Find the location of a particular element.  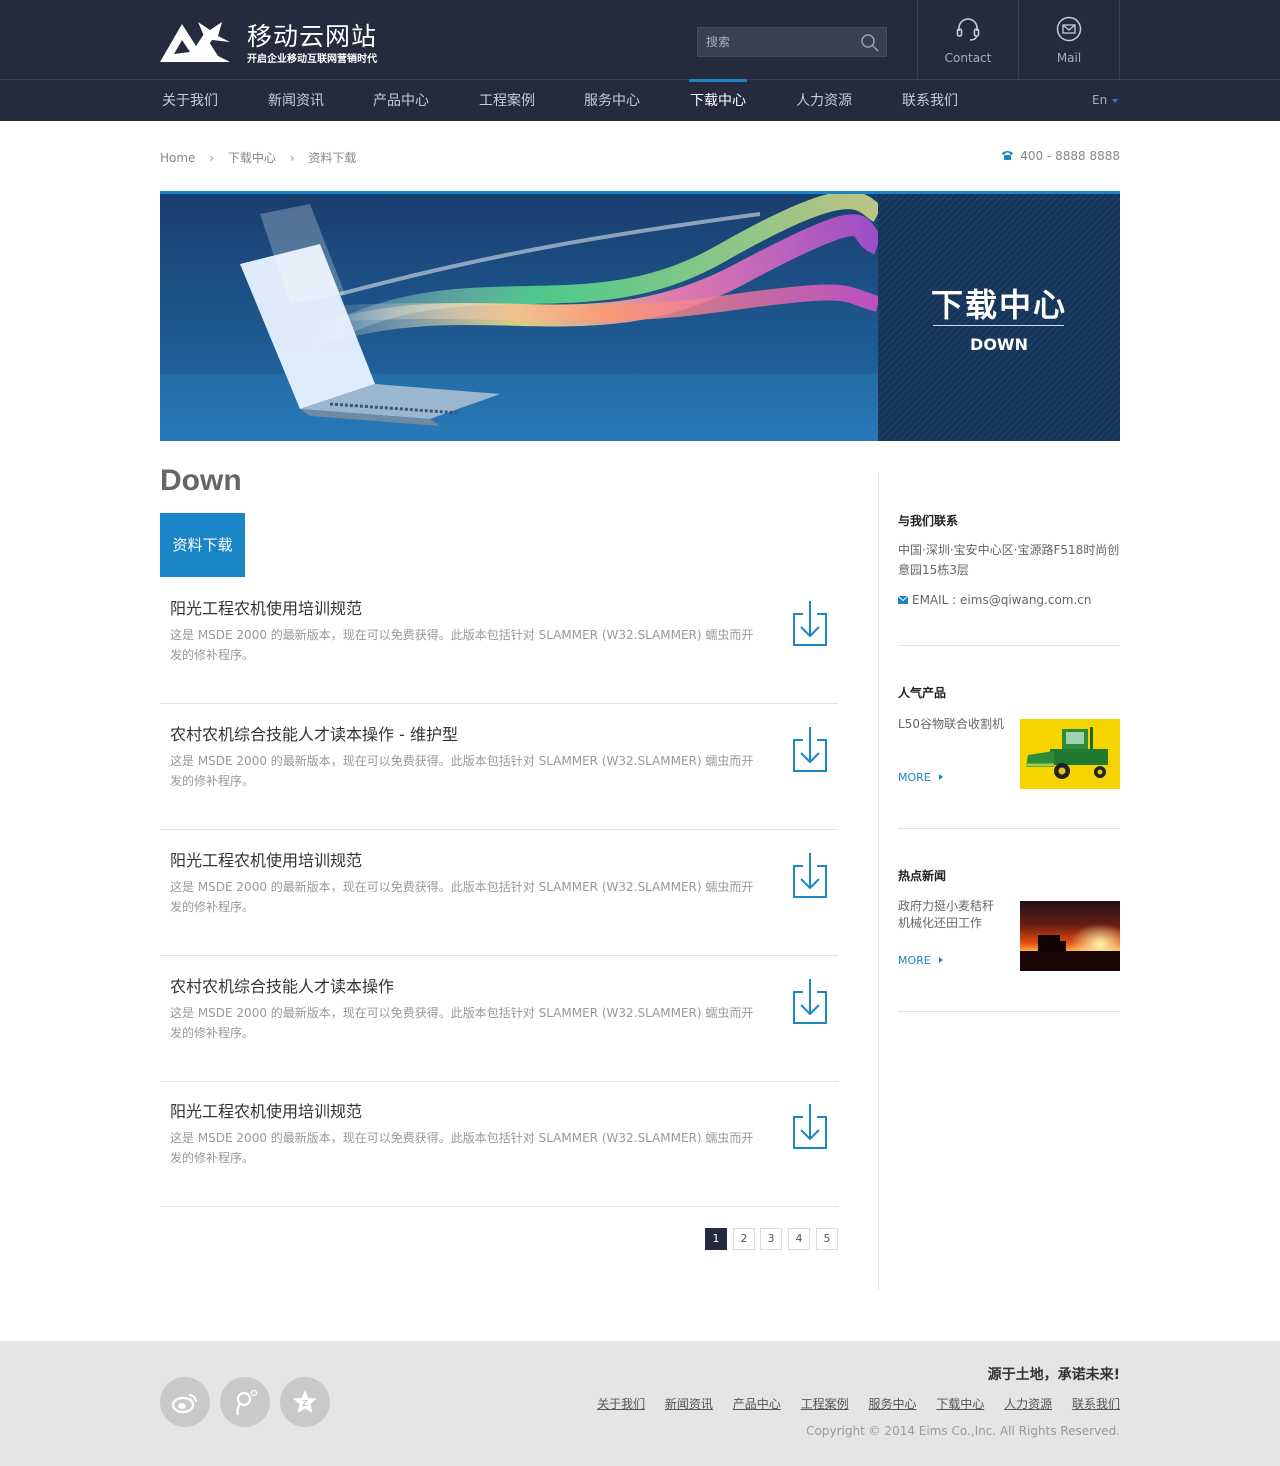

column-divider is located at coordinates (878, 881).